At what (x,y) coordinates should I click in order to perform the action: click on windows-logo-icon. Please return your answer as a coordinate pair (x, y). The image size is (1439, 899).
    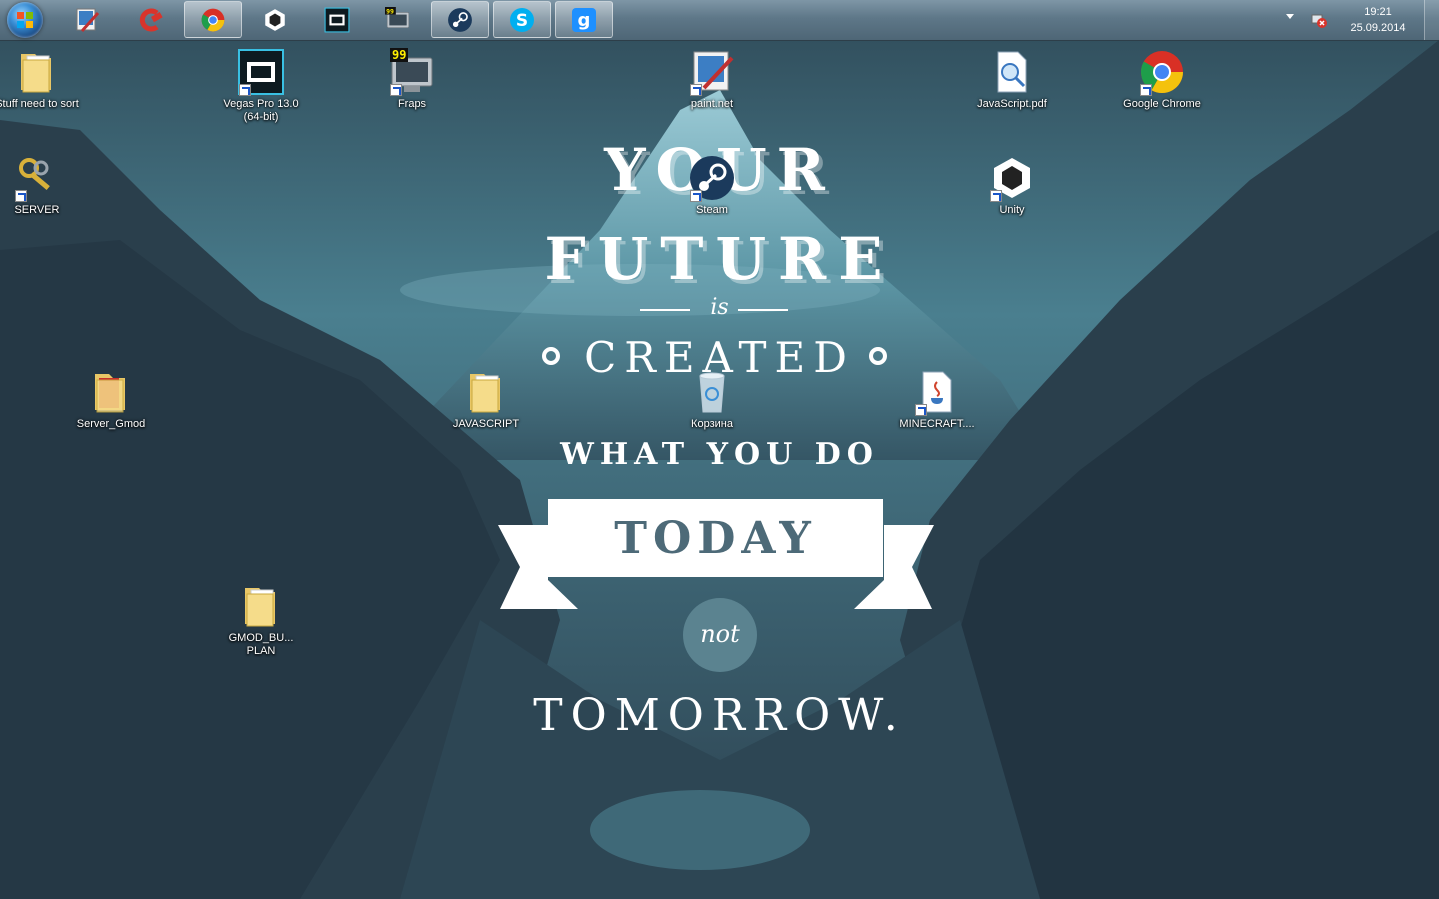
    Looking at the image, I should click on (25, 20).